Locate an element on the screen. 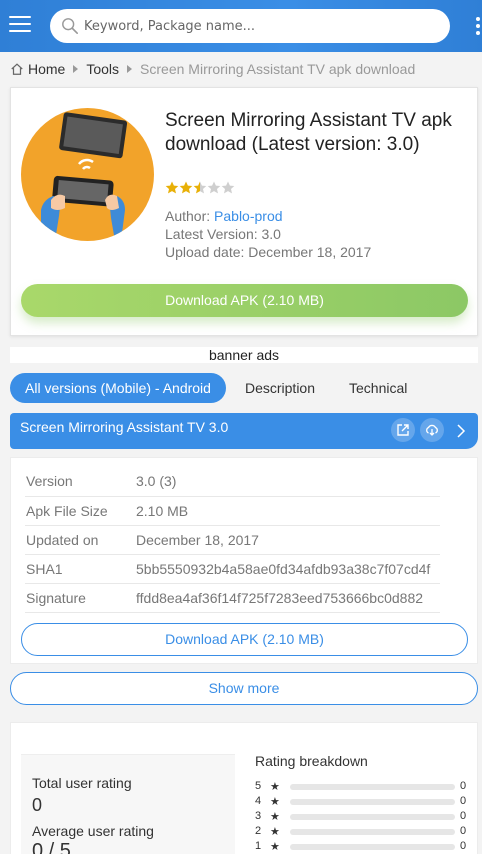  download-apk-button: Download APK (2.10 MB) is located at coordinates (244, 300).